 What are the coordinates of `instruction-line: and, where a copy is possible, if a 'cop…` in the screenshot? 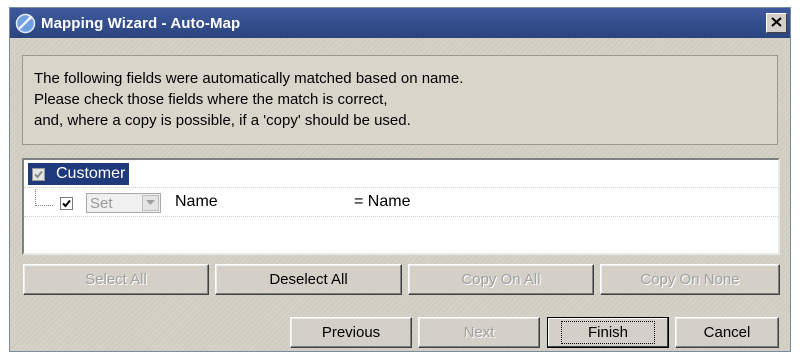 It's located at (222, 120).